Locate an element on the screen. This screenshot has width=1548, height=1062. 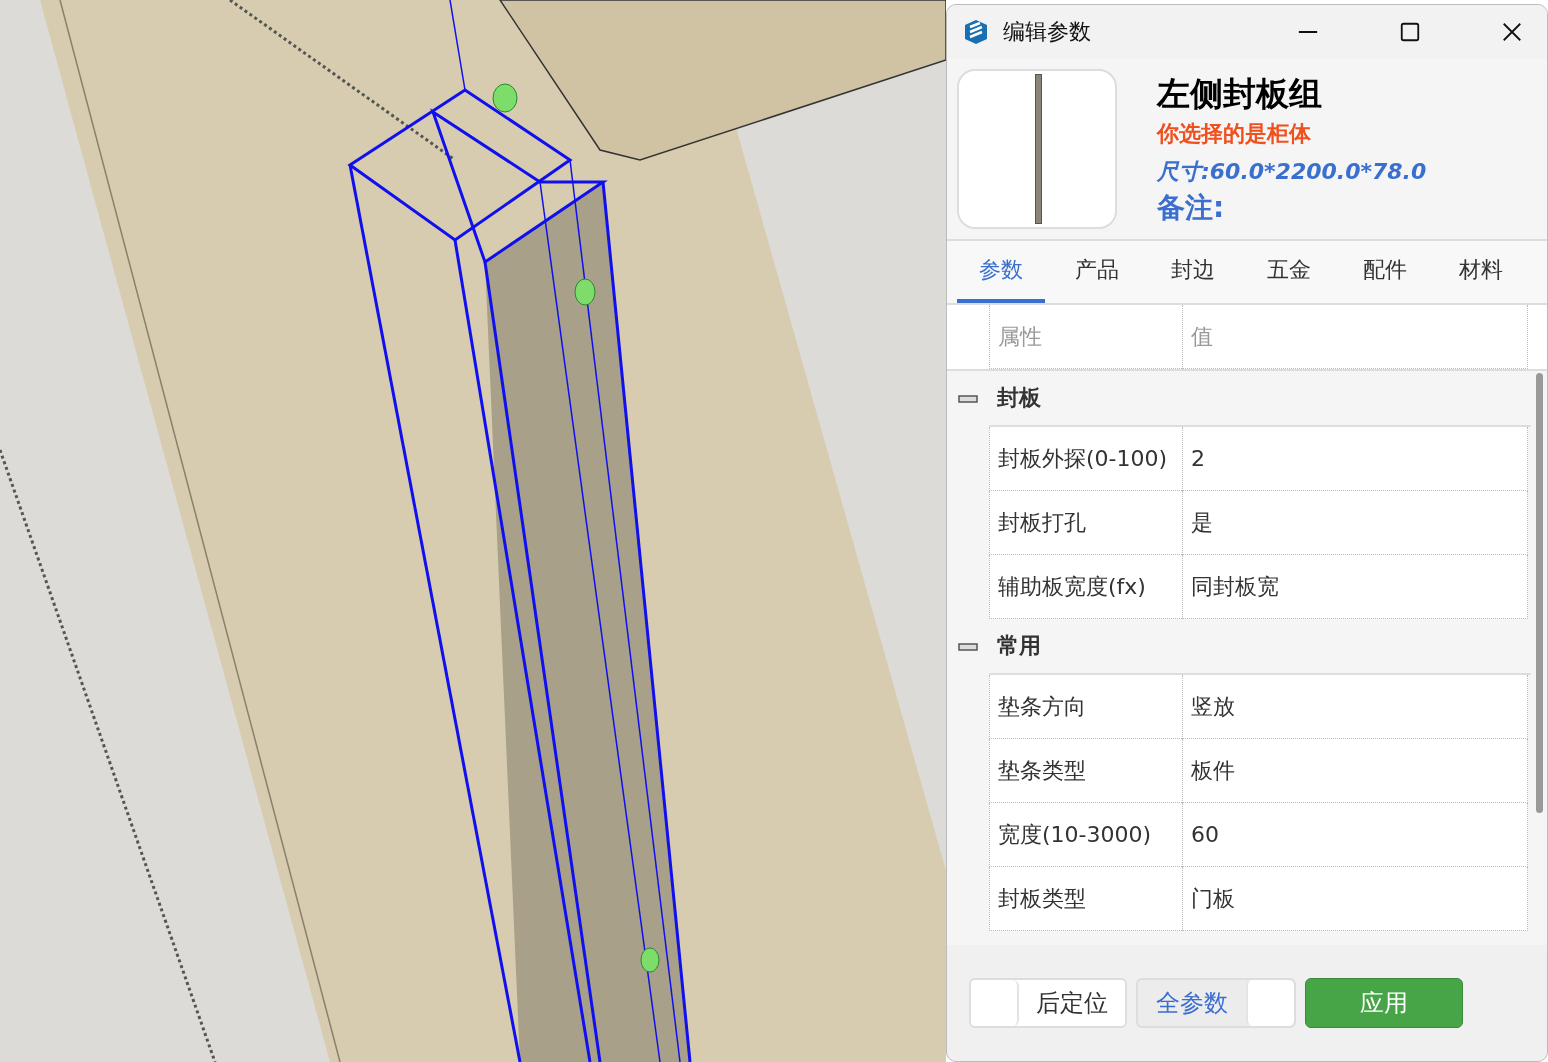
tab: 配件 is located at coordinates (1385, 272).